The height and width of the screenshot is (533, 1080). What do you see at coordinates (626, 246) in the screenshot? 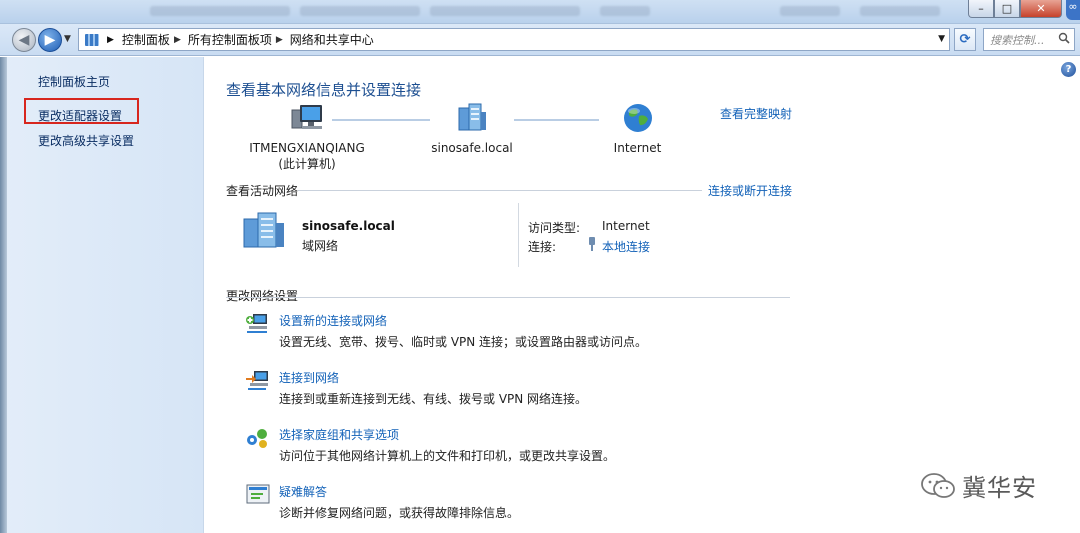
I see `local-connection-link: 本地连接` at bounding box center [626, 246].